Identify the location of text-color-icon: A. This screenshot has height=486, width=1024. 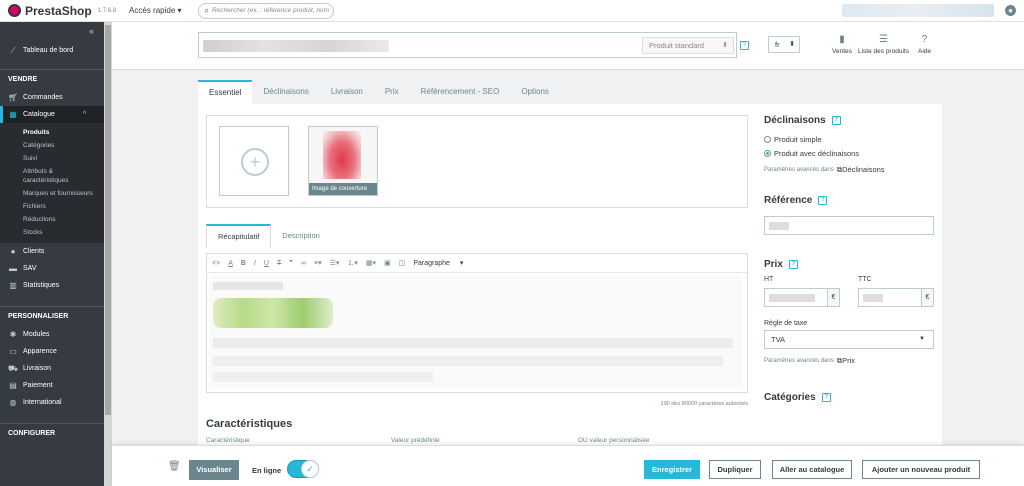
(230, 263).